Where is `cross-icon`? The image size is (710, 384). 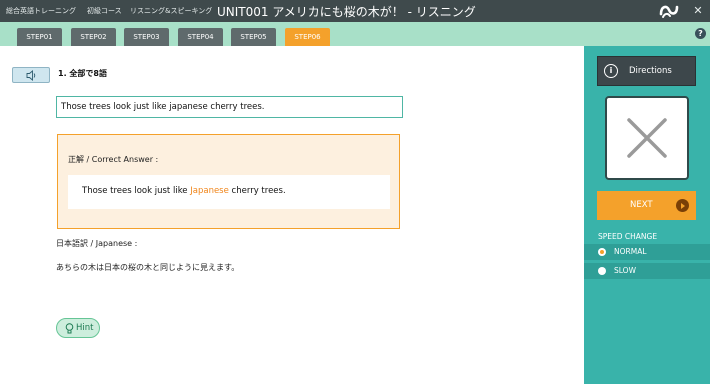
cross-icon is located at coordinates (647, 138).